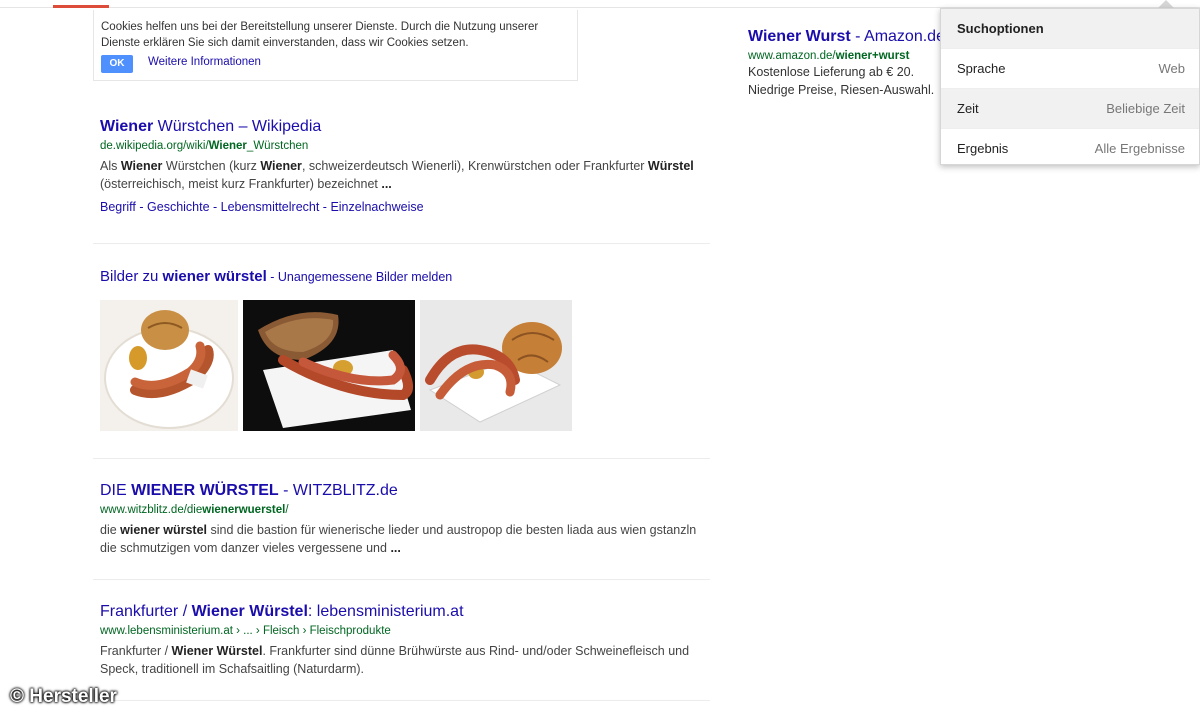  I want to click on sausage-plate-thumbnail, so click(169, 365).